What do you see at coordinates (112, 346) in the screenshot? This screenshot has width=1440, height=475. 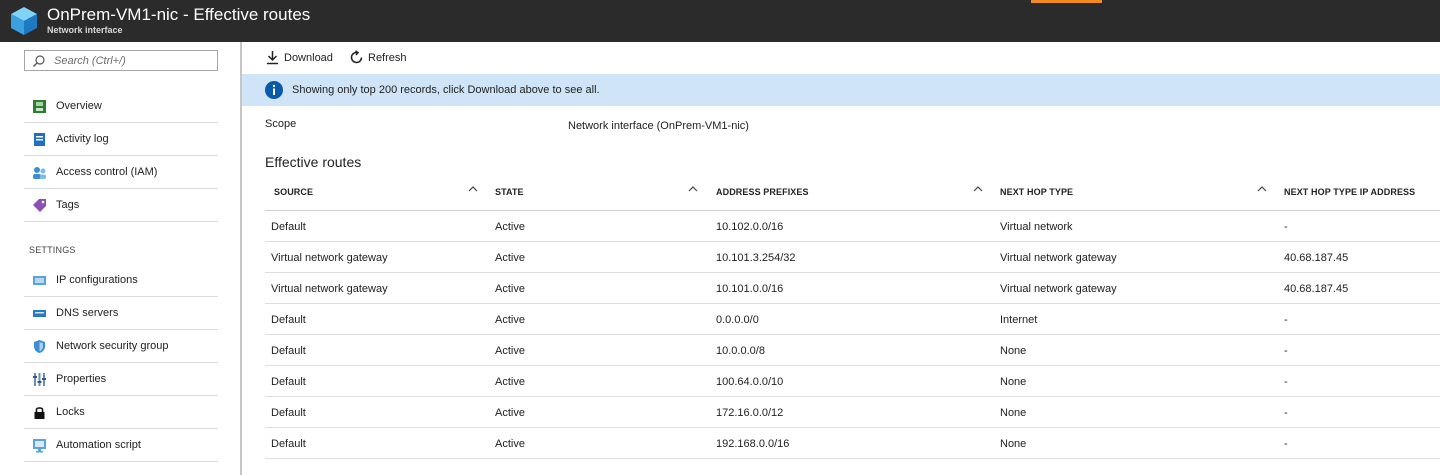 I see `sidebar-item-label: Network security group` at bounding box center [112, 346].